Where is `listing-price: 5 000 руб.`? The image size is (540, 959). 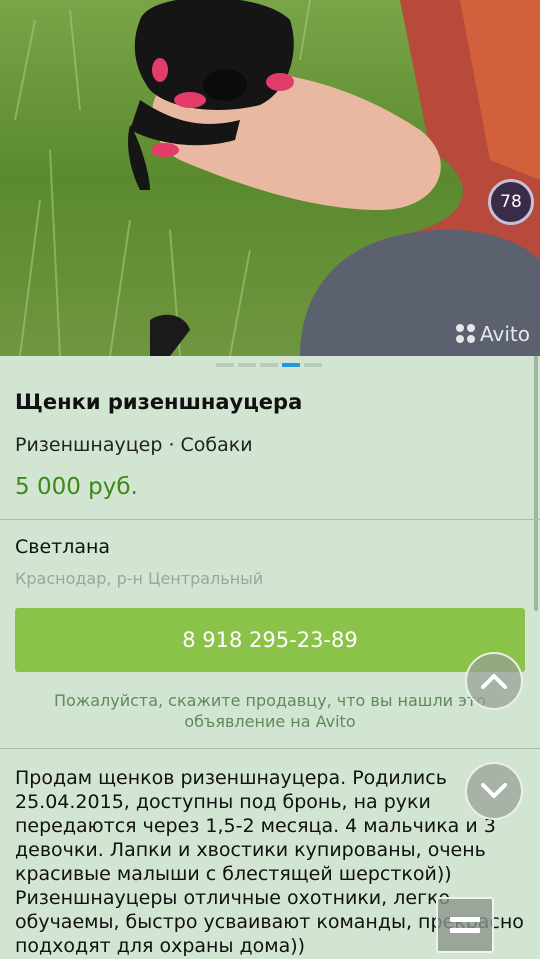
listing-price: 5 000 руб. is located at coordinates (76, 487).